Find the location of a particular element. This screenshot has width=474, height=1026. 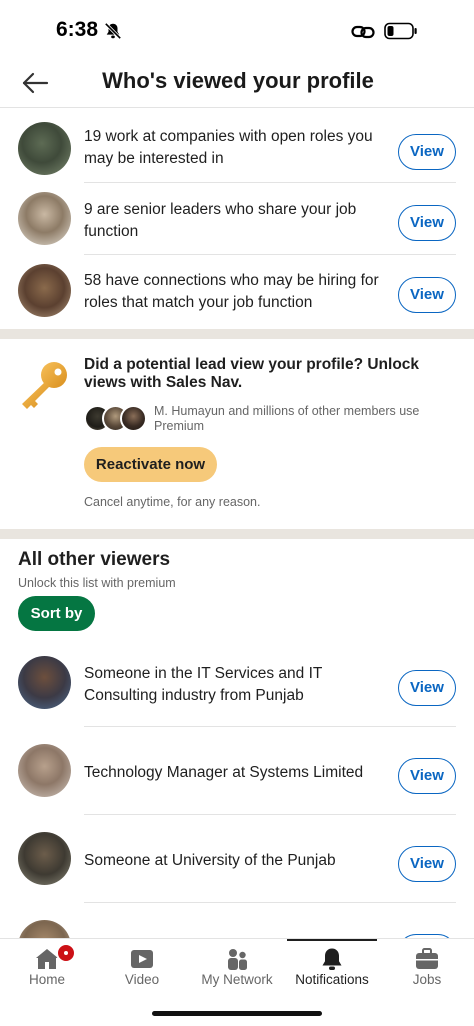

nav-label: Home is located at coordinates (46, 979).